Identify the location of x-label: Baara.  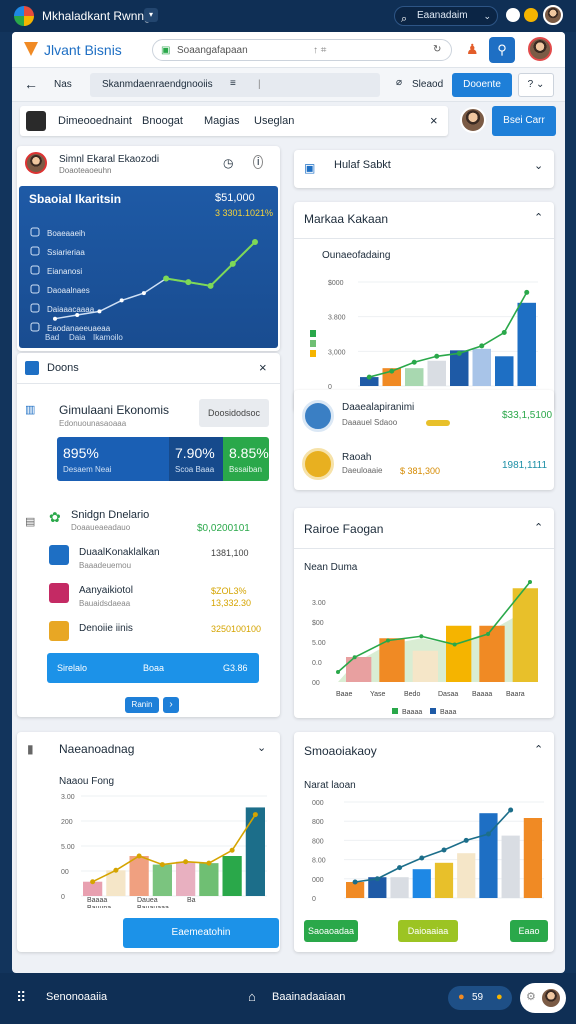
(515, 694).